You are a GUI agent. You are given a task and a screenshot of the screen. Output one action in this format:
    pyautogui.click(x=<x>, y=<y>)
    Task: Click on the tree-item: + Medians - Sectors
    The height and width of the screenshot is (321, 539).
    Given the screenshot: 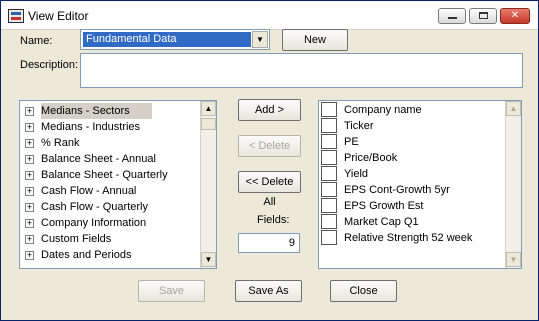 What is the action you would take?
    pyautogui.click(x=111, y=111)
    